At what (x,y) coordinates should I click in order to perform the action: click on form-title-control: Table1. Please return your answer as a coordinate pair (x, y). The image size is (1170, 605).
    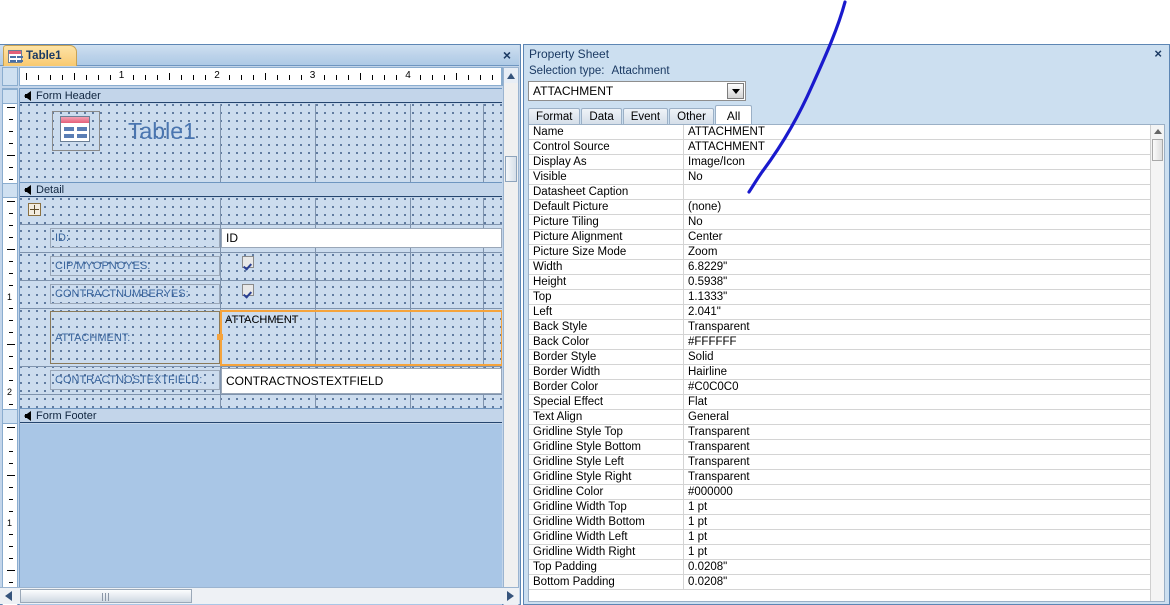
    Looking at the image, I should click on (183, 131).